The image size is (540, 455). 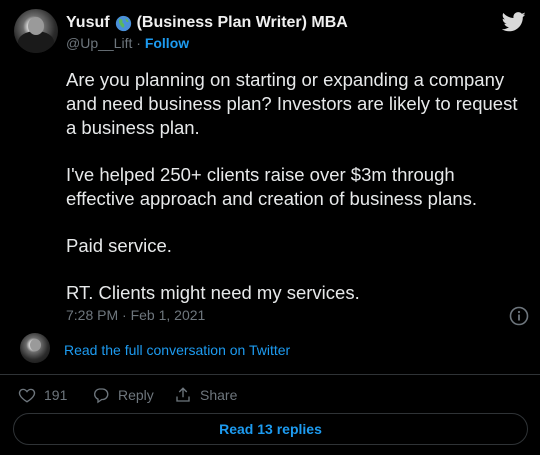 I want to click on read-conversation-link: Read the full conversation on Twitter, so click(x=177, y=350).